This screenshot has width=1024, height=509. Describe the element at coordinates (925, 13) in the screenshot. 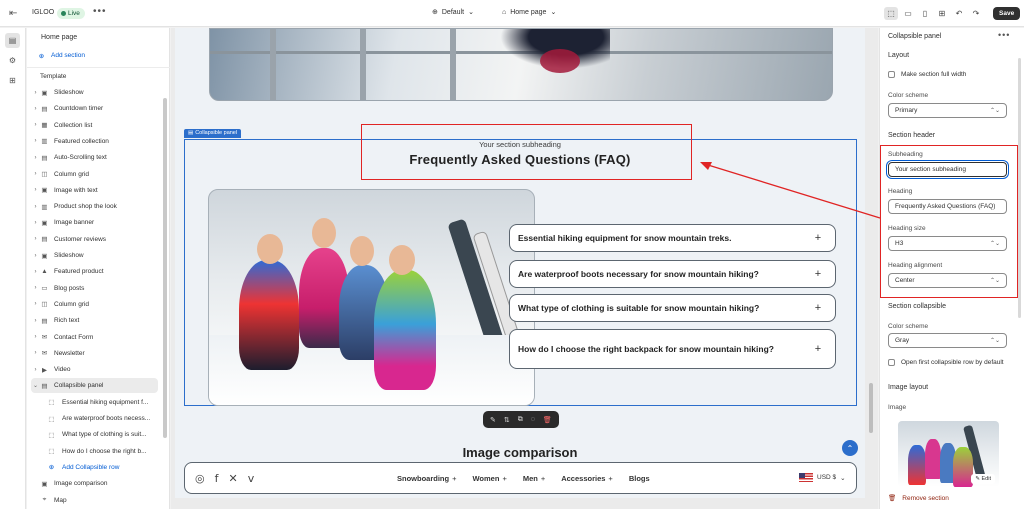

I see `mobile-view-icon: ▯` at that location.